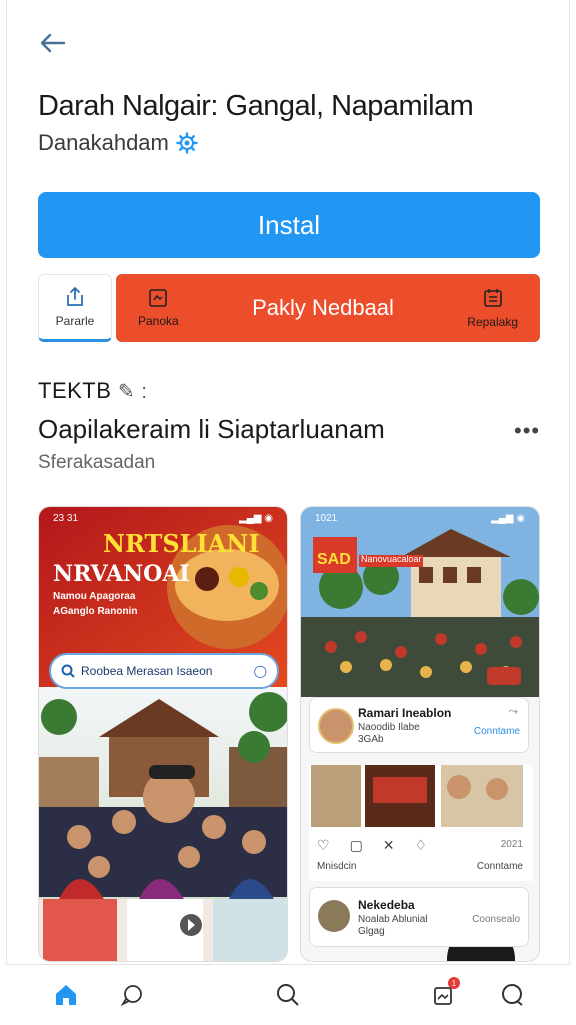 The image size is (576, 1025). What do you see at coordinates (371, 931) in the screenshot?
I see `card-2-sub2: Glgag` at bounding box center [371, 931].